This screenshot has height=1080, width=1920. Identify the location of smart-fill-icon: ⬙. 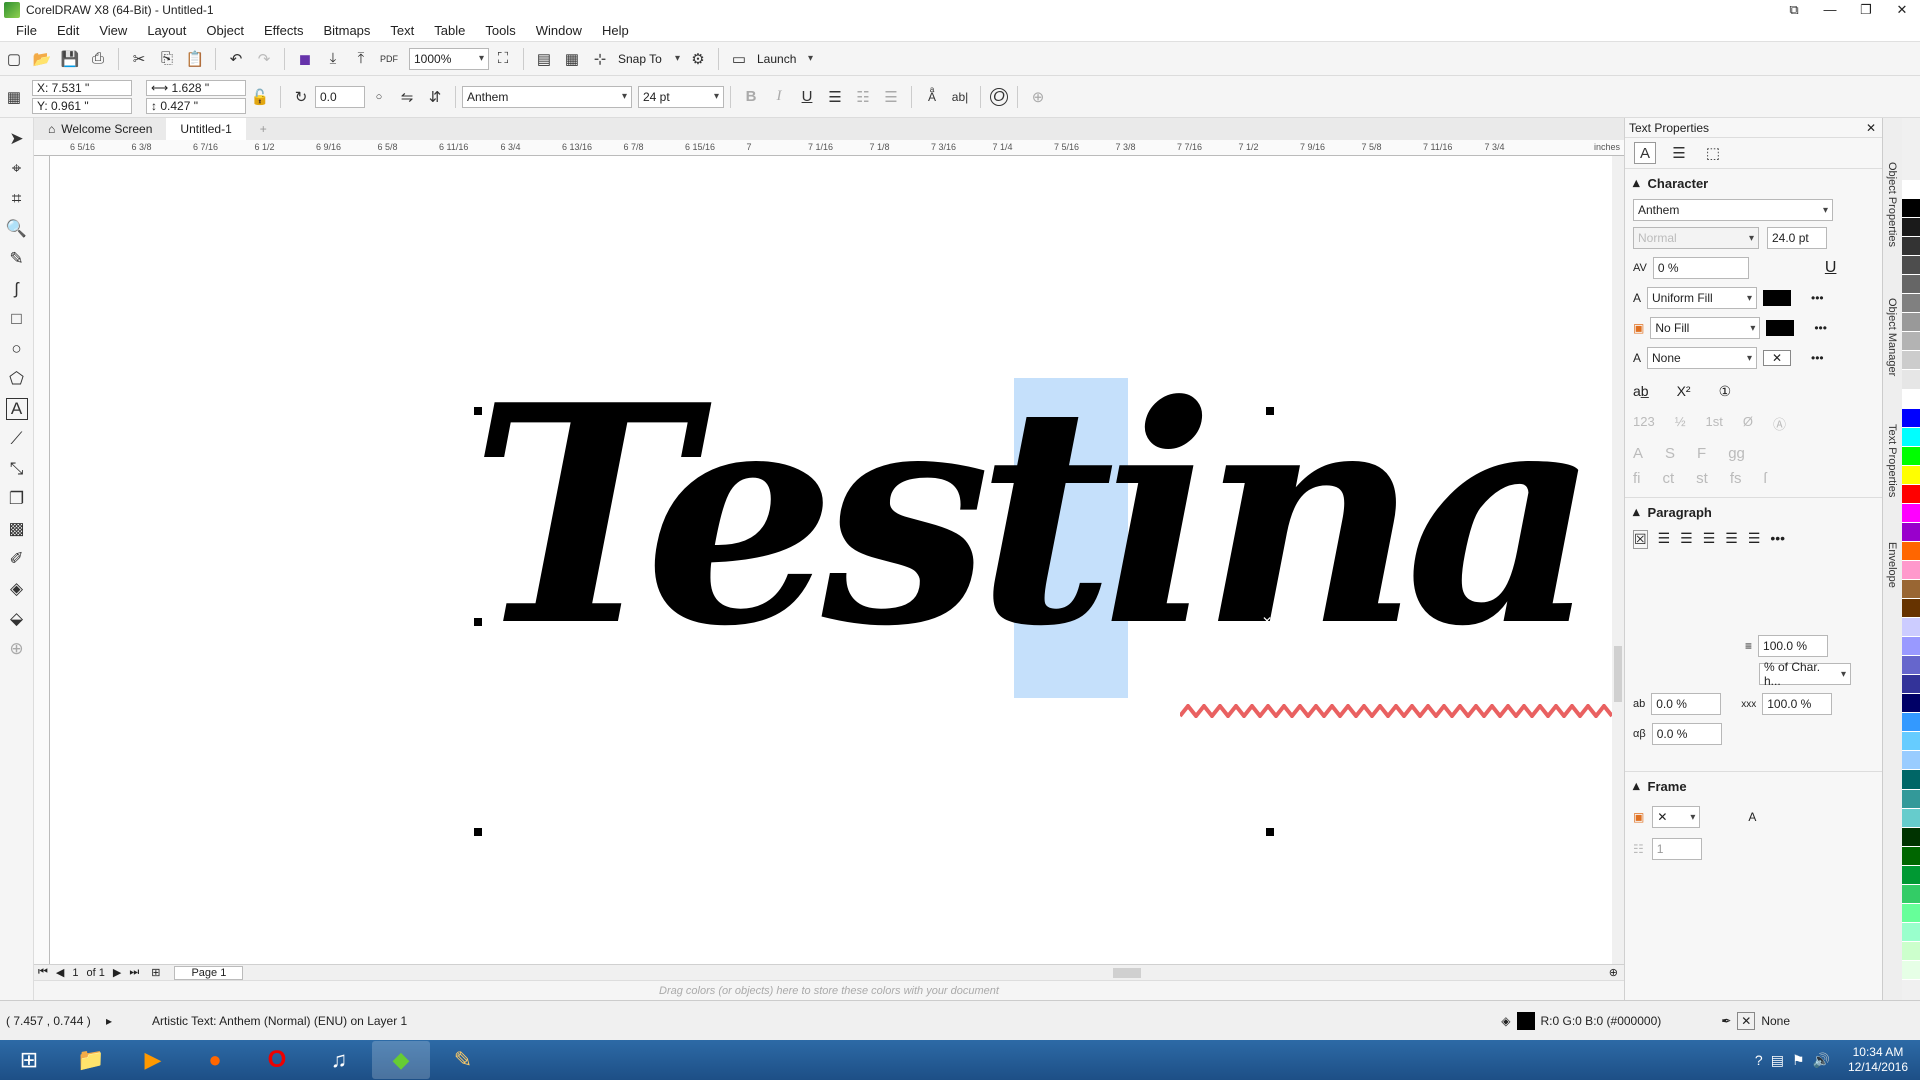
(17, 619).